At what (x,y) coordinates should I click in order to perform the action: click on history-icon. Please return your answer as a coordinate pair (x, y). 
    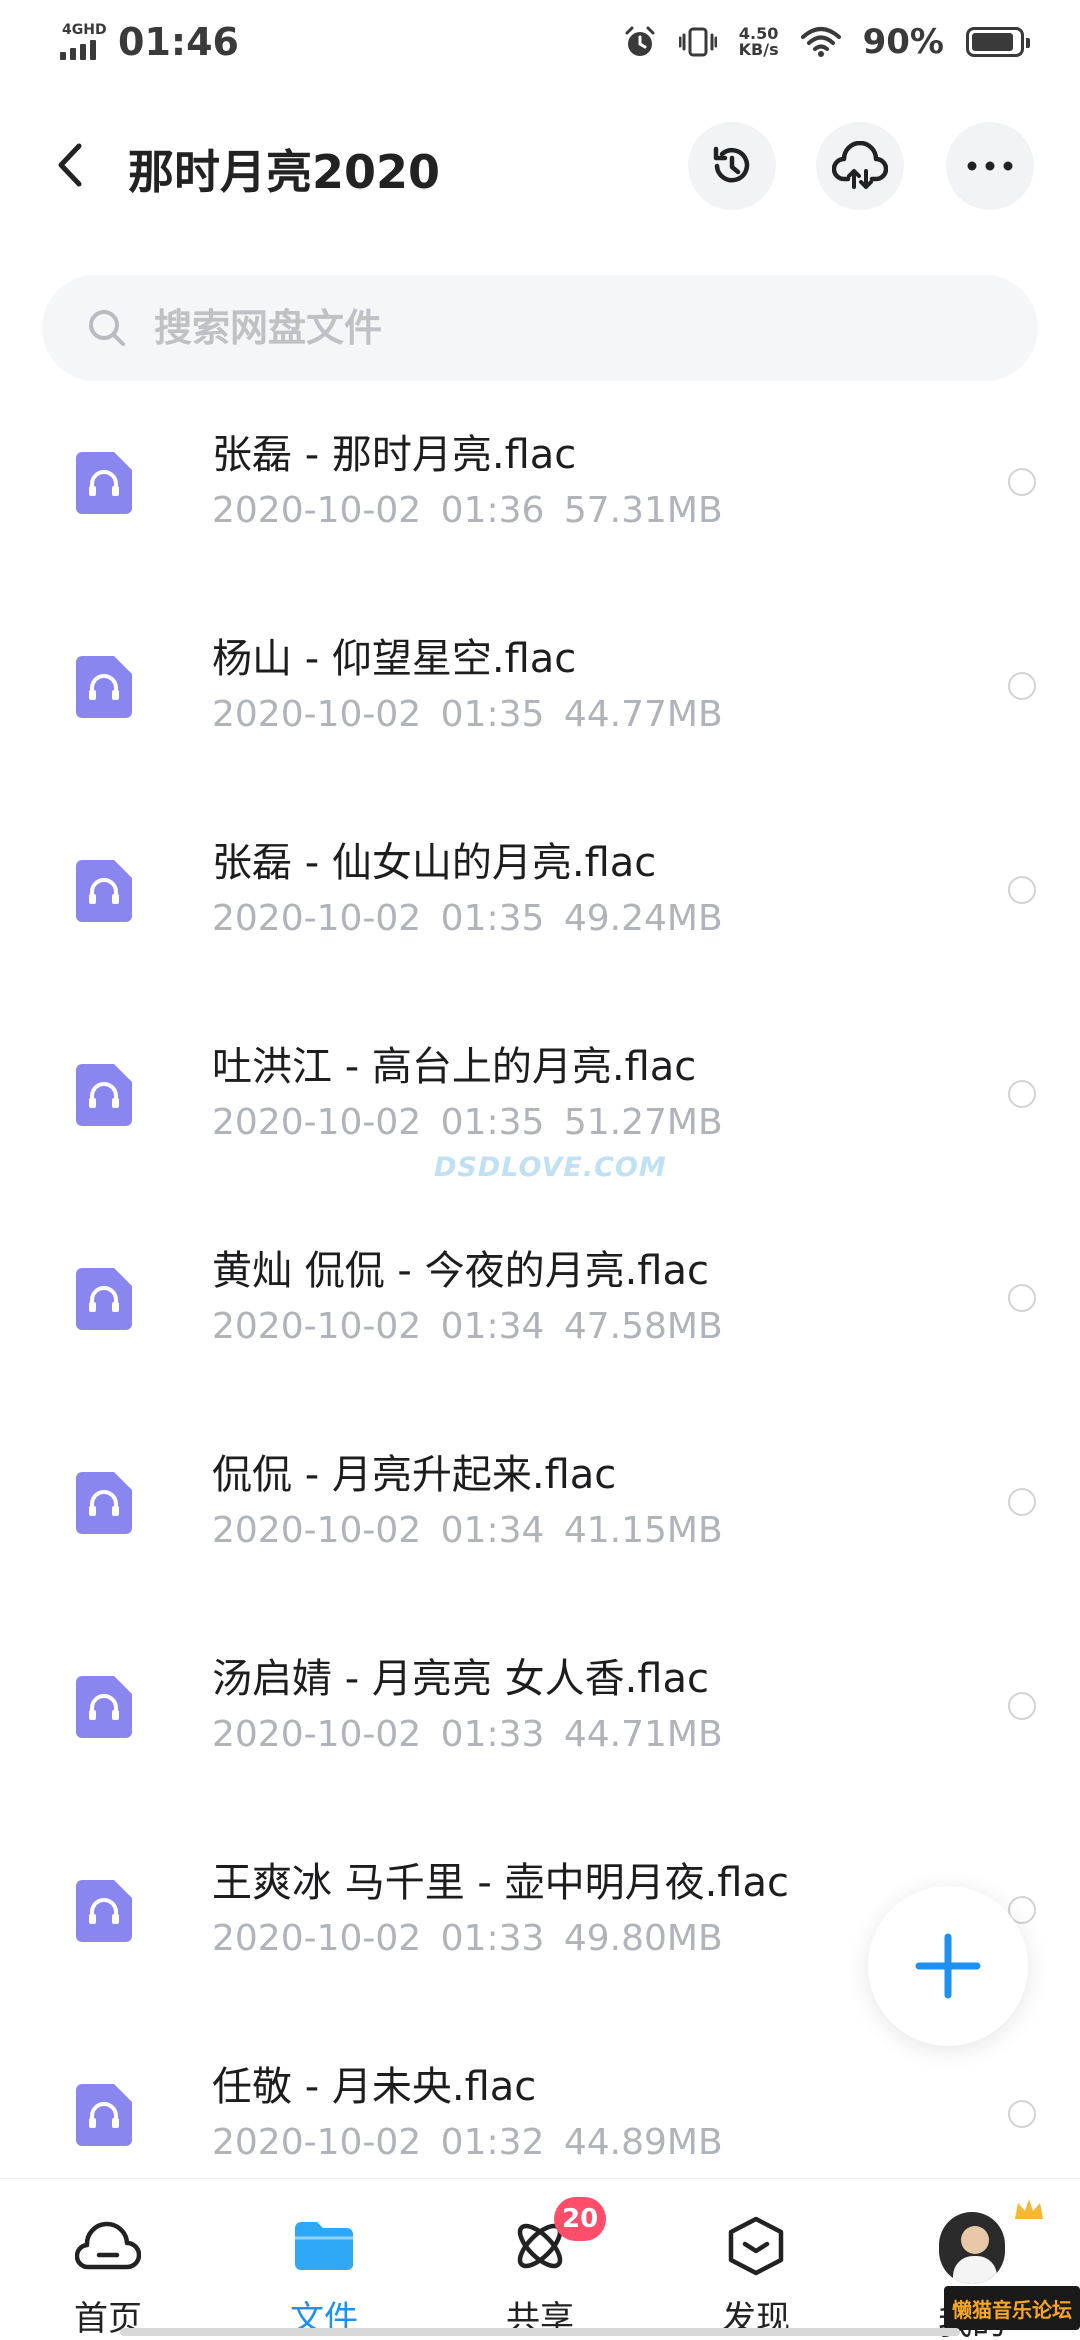
    Looking at the image, I should click on (731, 164).